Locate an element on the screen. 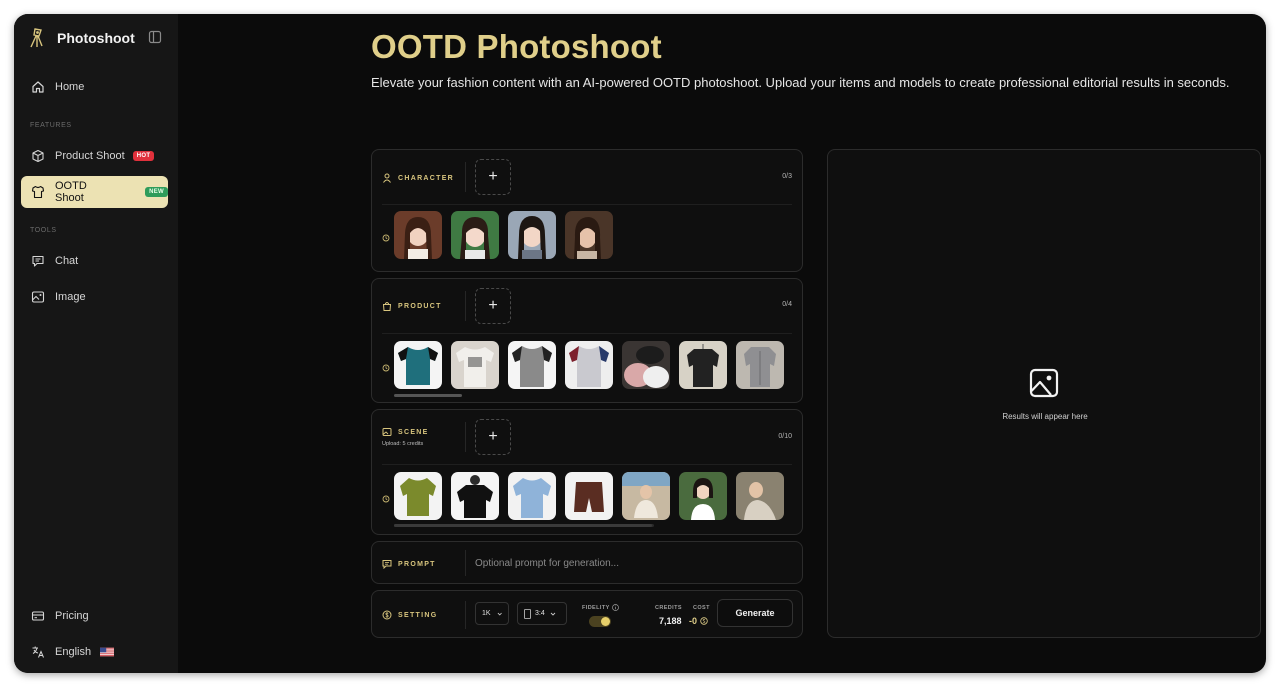 The image size is (1280, 687). sidebar-item-chat: Chat is located at coordinates (94, 261).